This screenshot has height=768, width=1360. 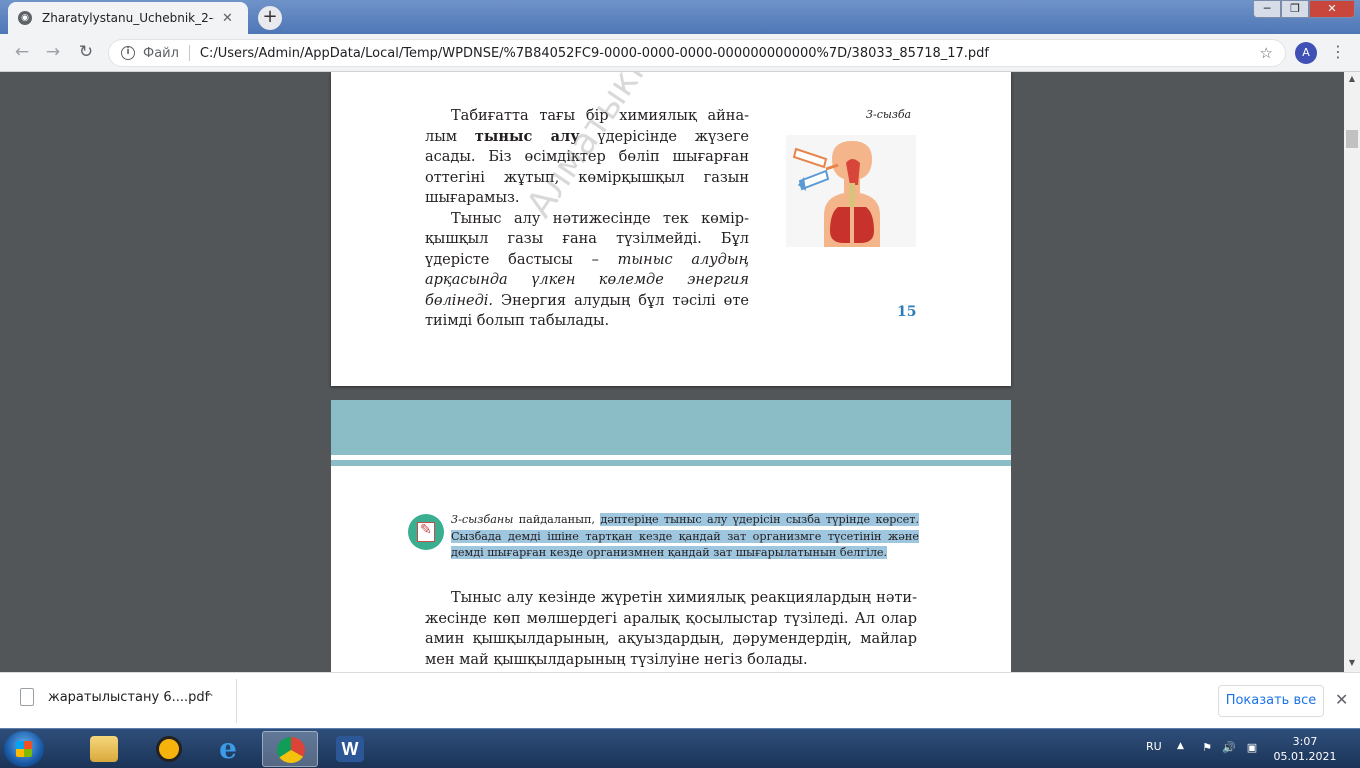 I want to click on language-indicator: RU, so click(x=1154, y=746).